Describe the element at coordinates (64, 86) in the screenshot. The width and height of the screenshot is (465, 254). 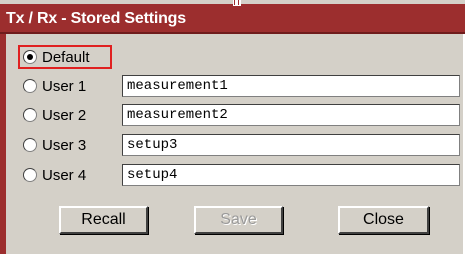
I see `radio-label-user-1: User 1` at that location.